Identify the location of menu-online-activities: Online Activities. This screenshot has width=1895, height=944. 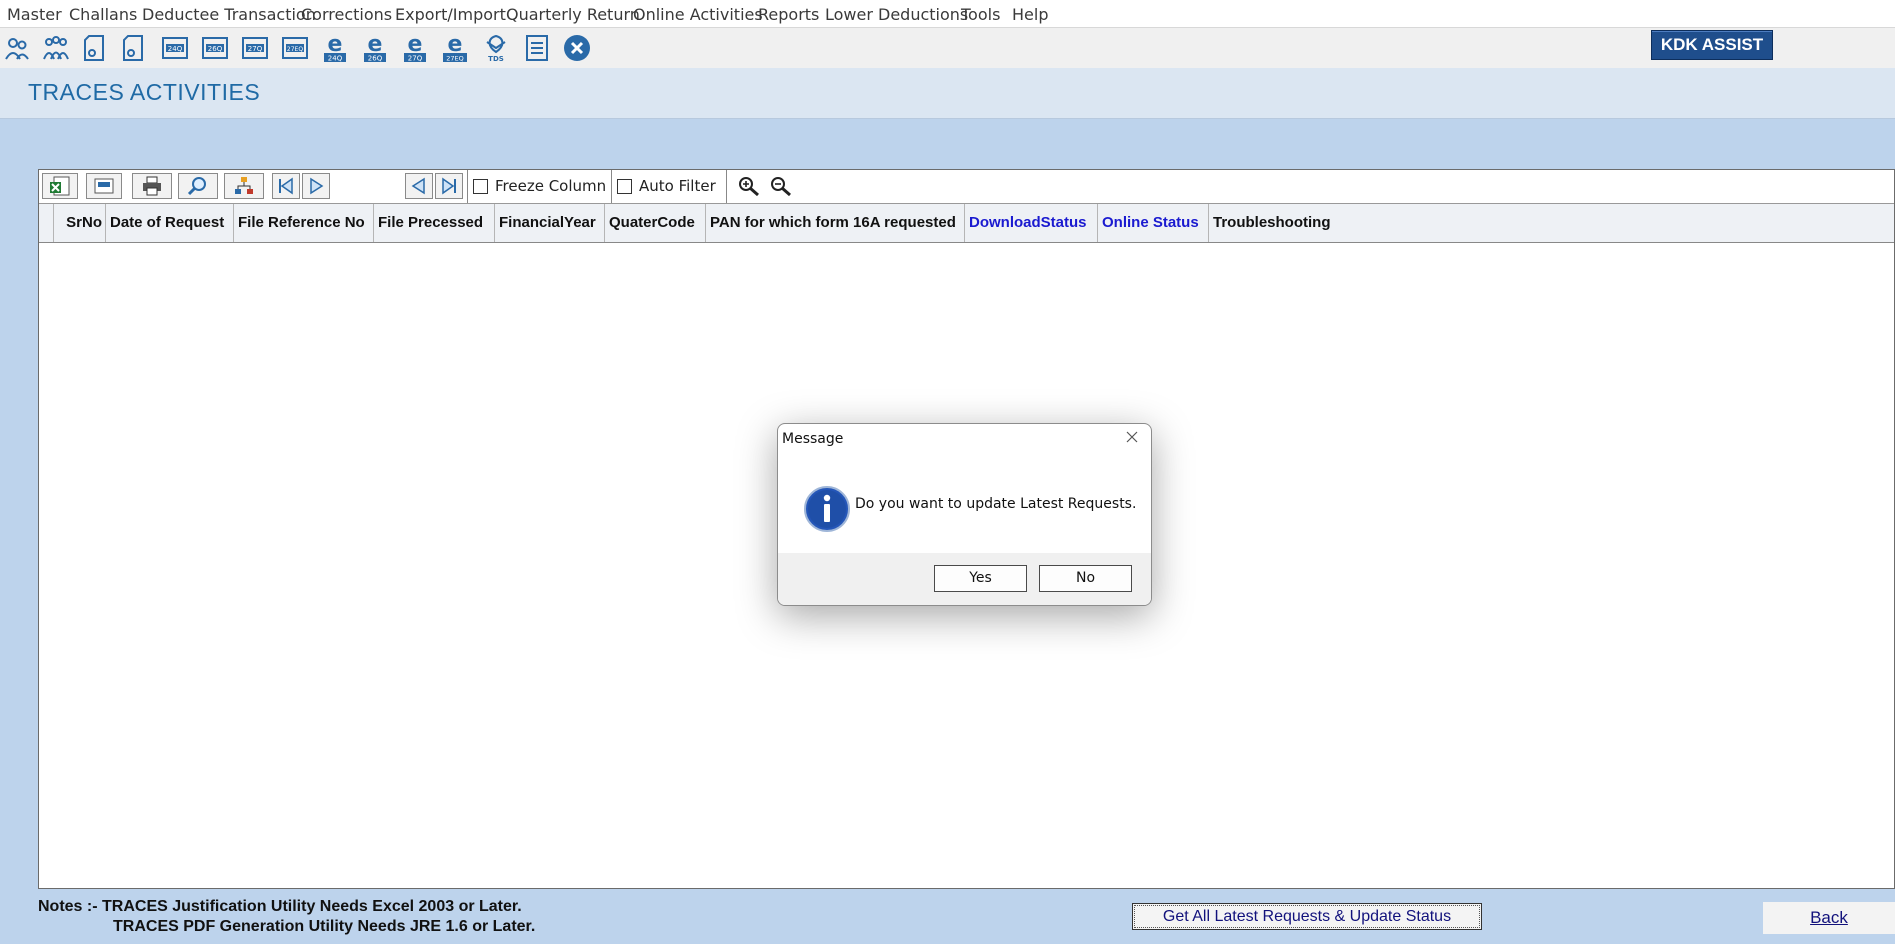
(698, 14).